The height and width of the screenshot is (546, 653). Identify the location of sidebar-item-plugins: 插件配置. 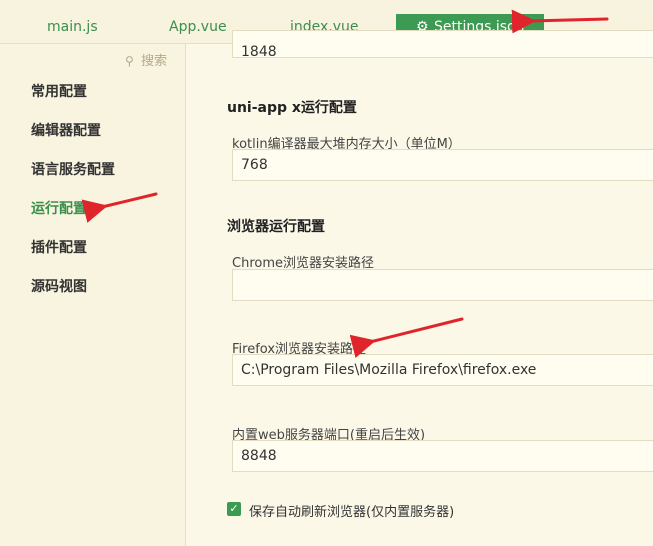
(59, 247).